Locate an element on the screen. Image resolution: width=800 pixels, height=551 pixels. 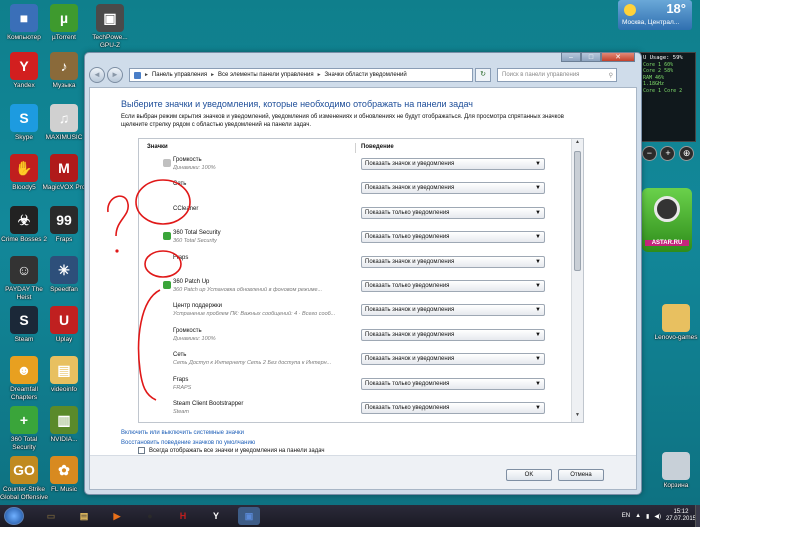
minimize-button: – is located at coordinates (571, 57).